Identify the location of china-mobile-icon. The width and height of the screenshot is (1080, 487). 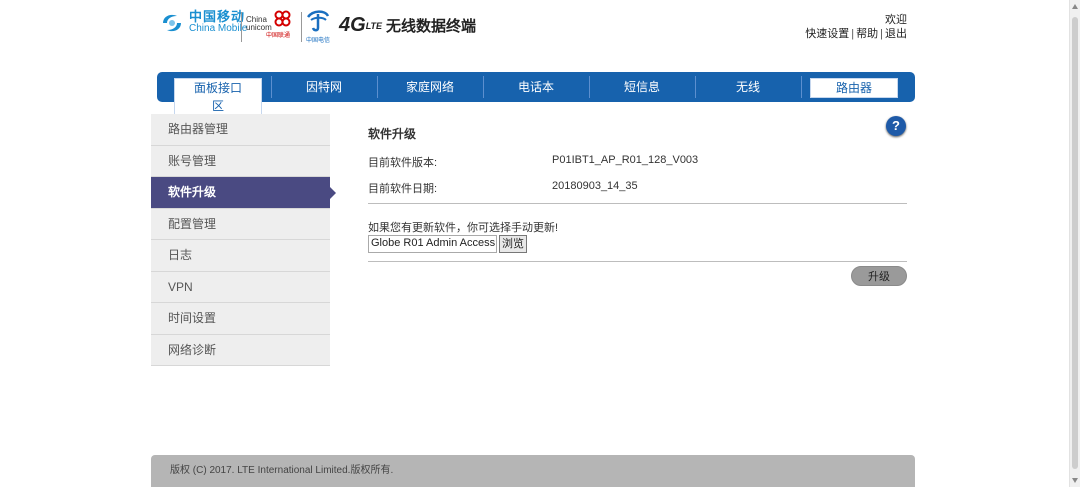
(172, 23).